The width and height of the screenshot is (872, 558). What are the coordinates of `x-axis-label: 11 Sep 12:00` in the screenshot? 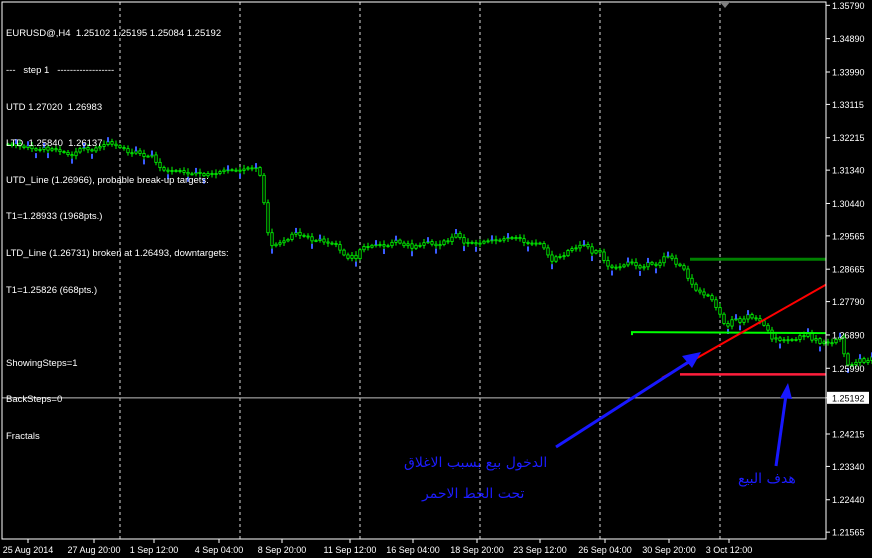 It's located at (350, 550).